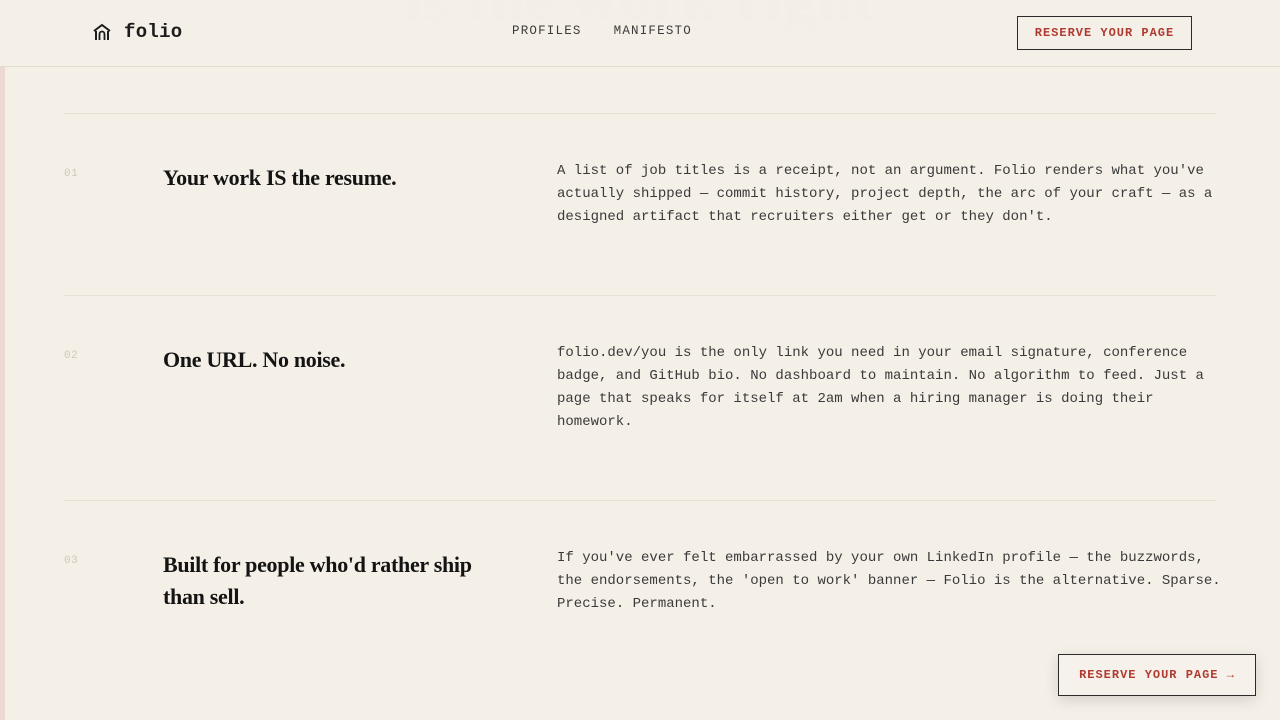 The height and width of the screenshot is (720, 1280). Describe the element at coordinates (102, 31) in the screenshot. I see `arch-house-icon` at that location.